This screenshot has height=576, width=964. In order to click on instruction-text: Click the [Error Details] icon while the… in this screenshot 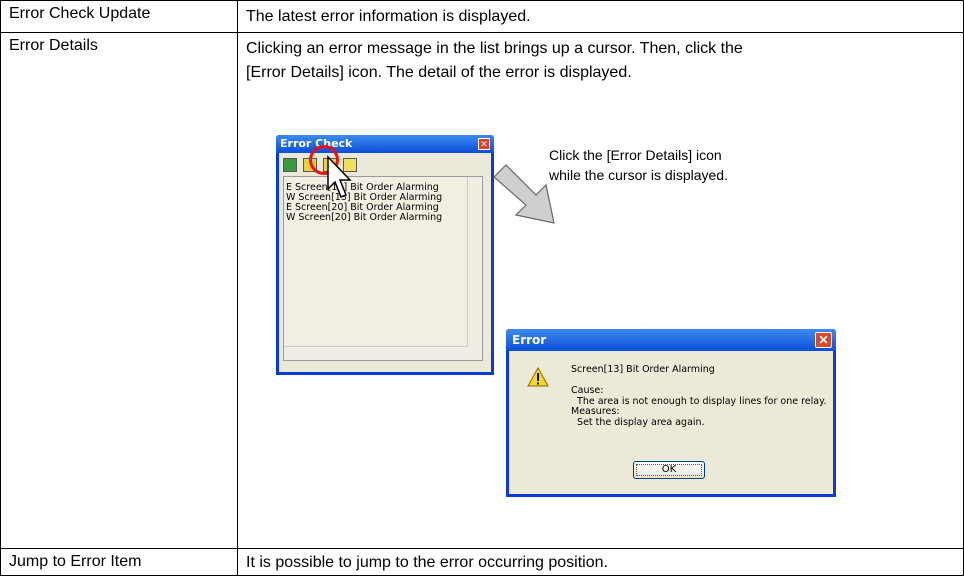, I will do `click(638, 165)`.